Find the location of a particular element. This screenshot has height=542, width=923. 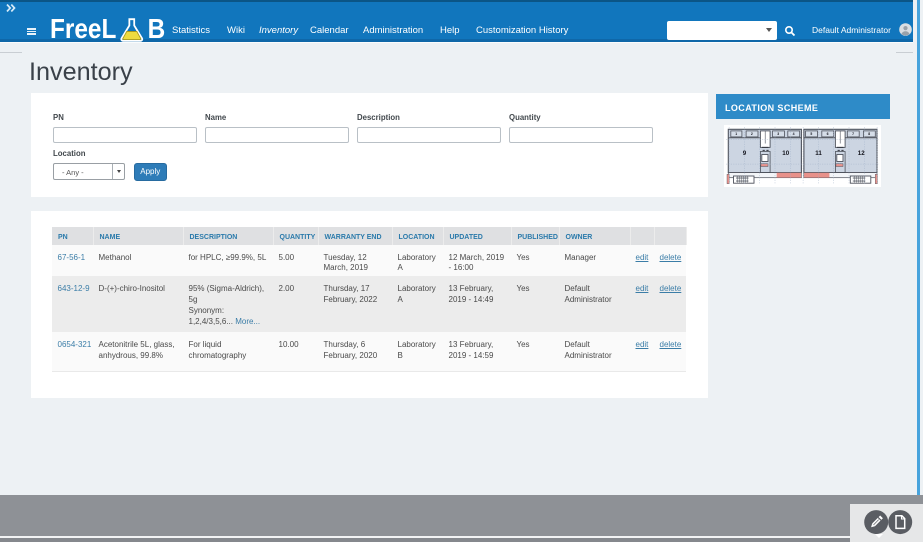

svg-text: 3 is located at coordinates (778, 134).